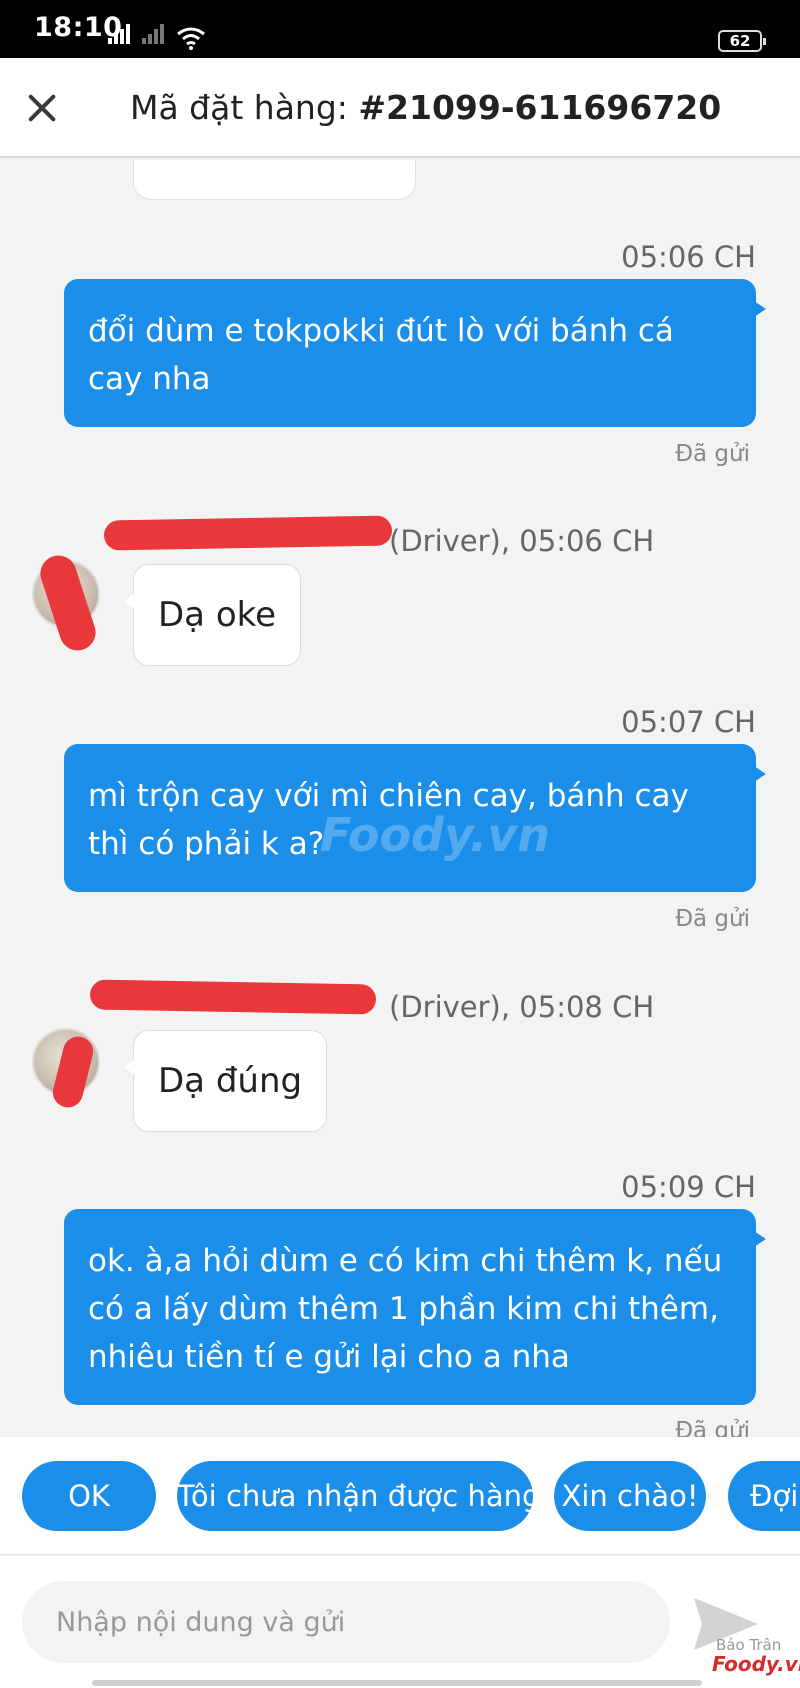  I want to click on sender-role-time: (Driver), 05:08 CH, so click(522, 1007).